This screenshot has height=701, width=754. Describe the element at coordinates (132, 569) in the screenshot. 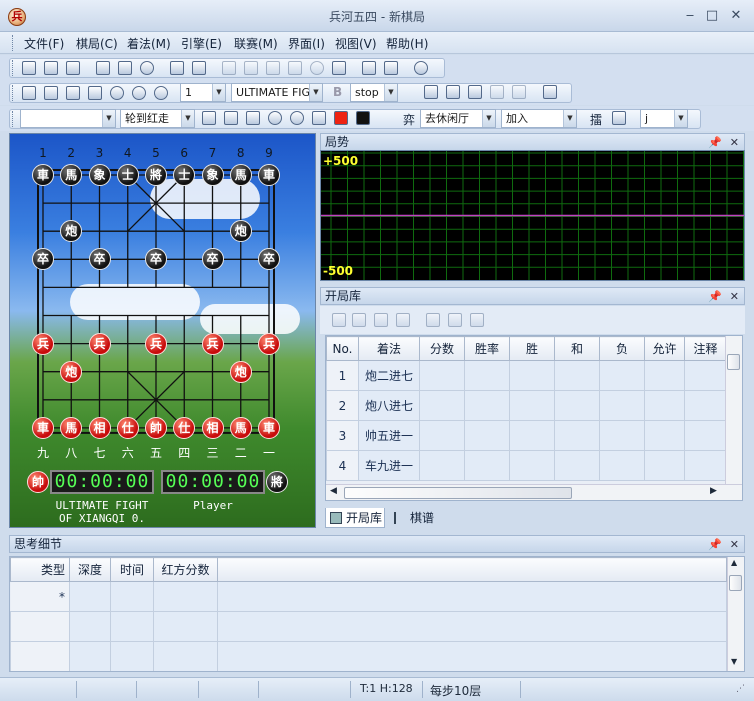

I see `column-header: 时间` at that location.